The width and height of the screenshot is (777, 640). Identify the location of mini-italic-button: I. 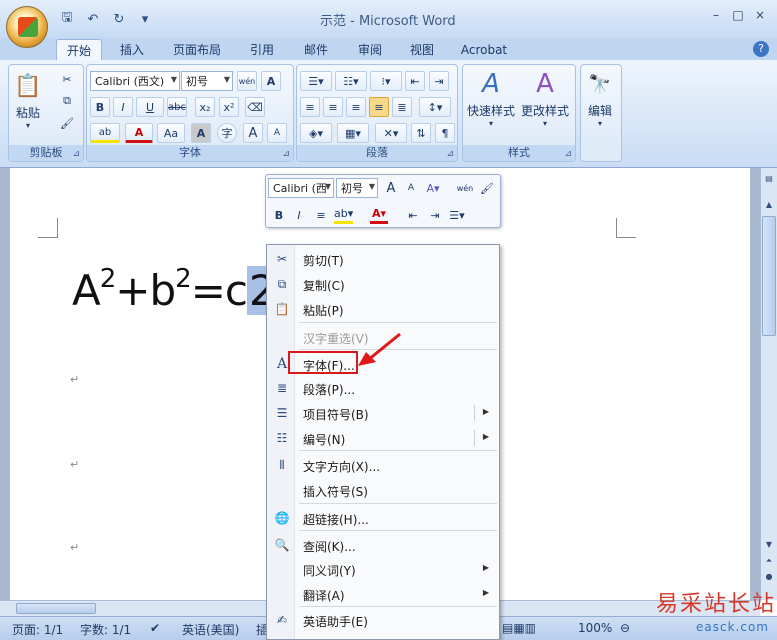
(299, 215).